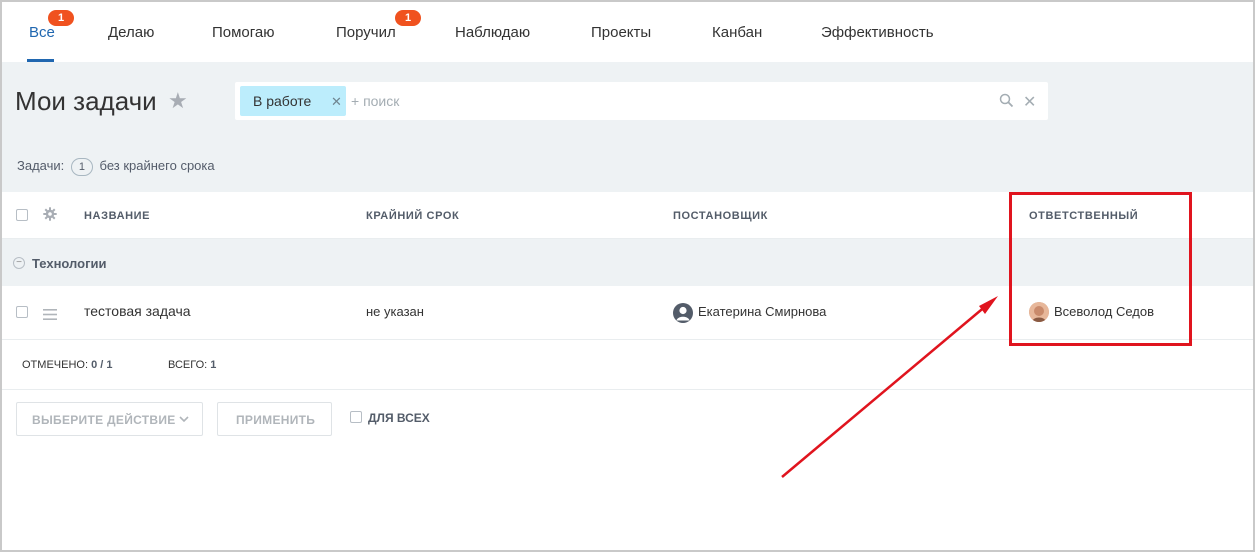  What do you see at coordinates (282, 101) in the screenshot?
I see `filter-chip-label: В работе` at bounding box center [282, 101].